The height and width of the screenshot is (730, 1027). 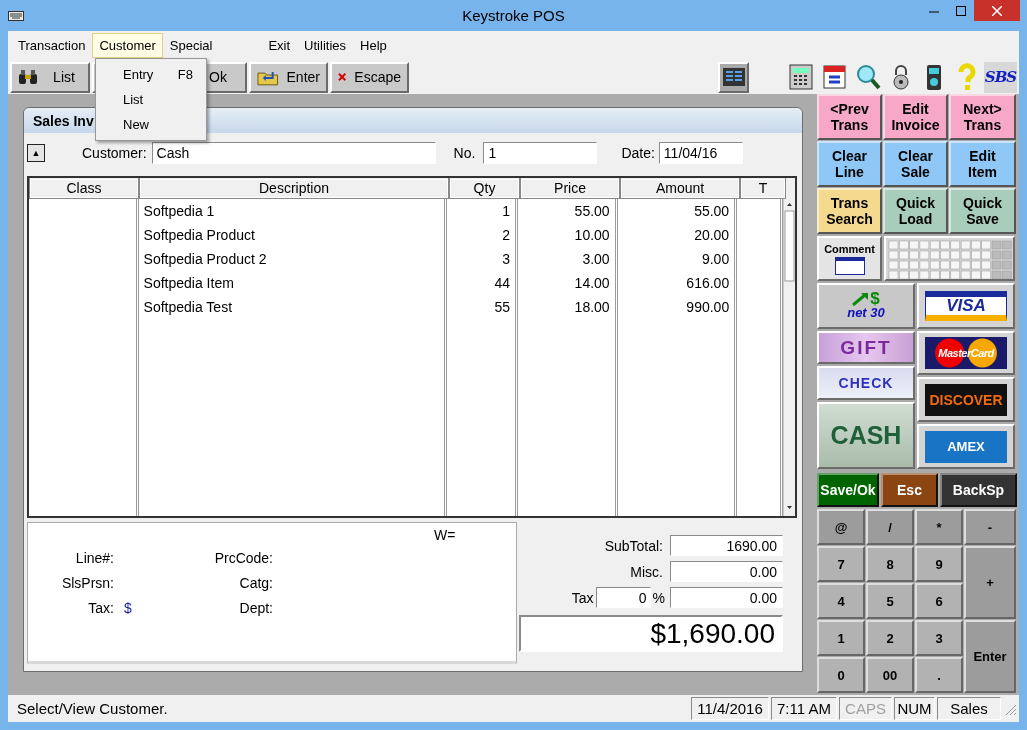 I want to click on keypad-key: 6, so click(x=939, y=601).